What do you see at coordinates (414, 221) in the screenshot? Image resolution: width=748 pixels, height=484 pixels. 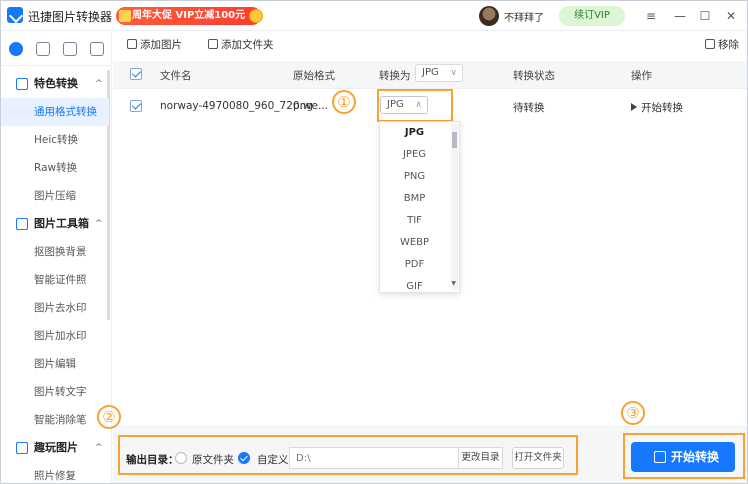 I see `format-option-tif: TIF` at bounding box center [414, 221].